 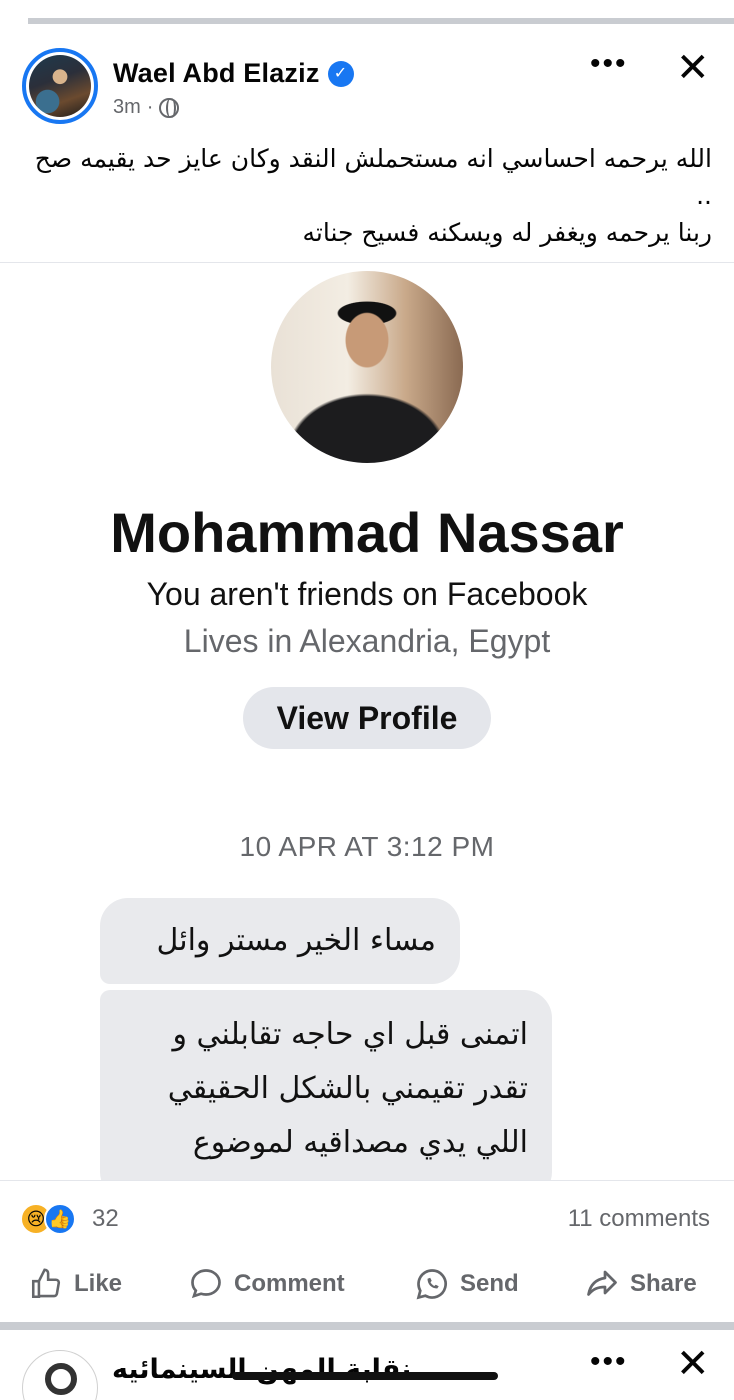 What do you see at coordinates (280, 941) in the screenshot?
I see `message-bubble: مساء الخير مستر وائل` at bounding box center [280, 941].